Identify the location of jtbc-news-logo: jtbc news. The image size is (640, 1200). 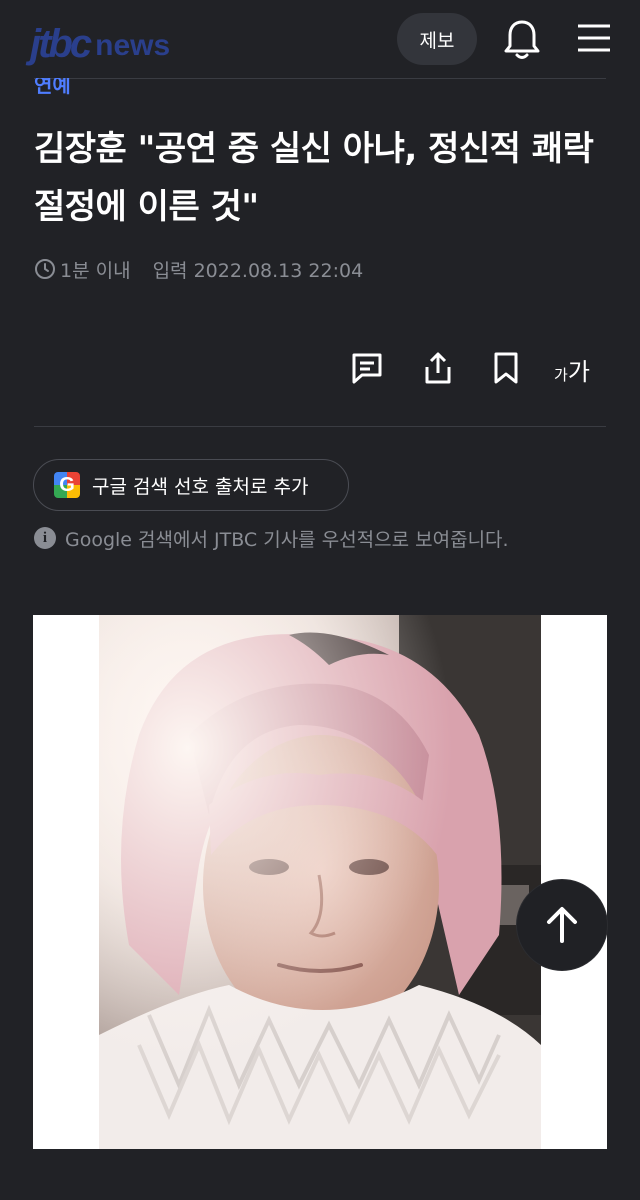
(100, 44).